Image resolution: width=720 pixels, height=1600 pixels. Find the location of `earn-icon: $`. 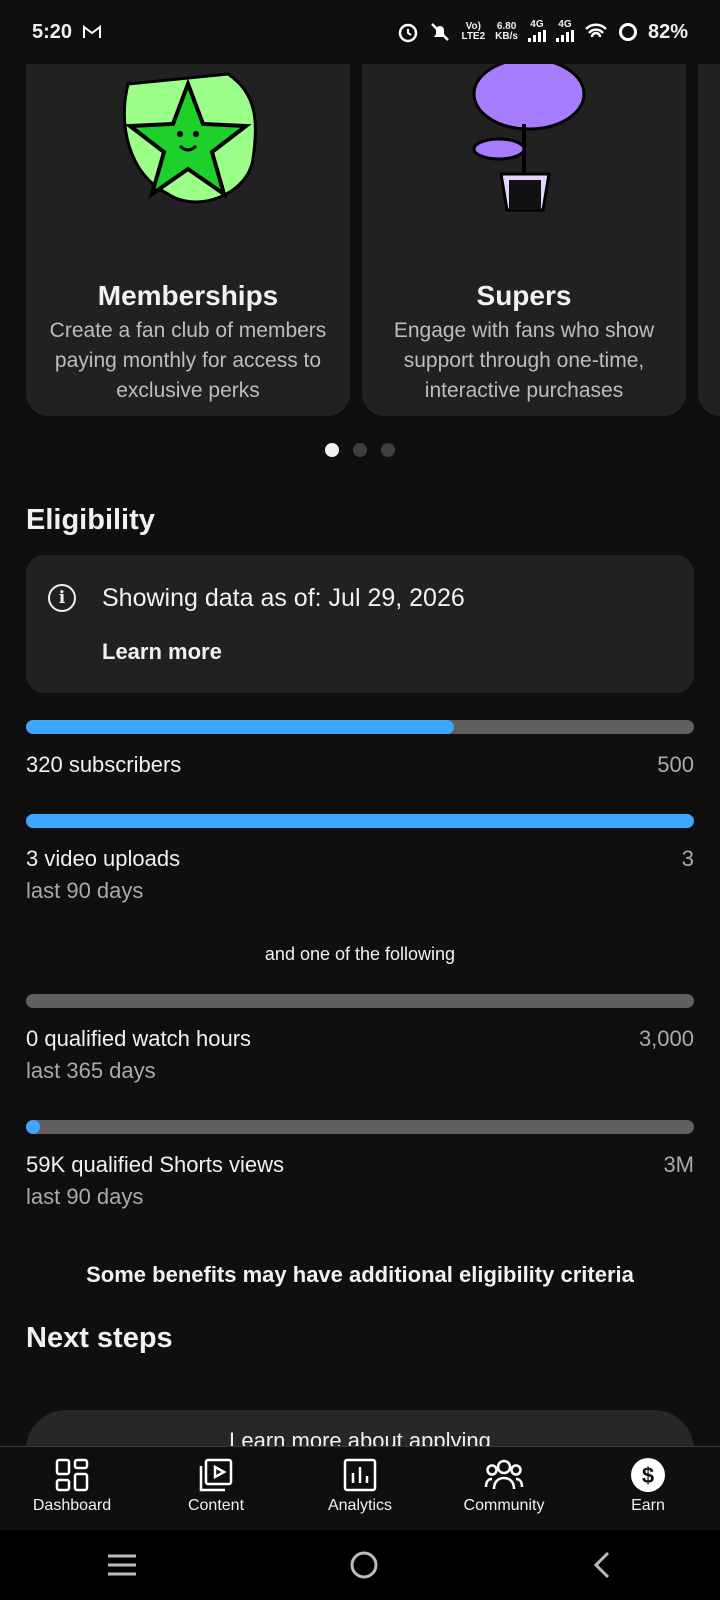

earn-icon: $ is located at coordinates (648, 1475).